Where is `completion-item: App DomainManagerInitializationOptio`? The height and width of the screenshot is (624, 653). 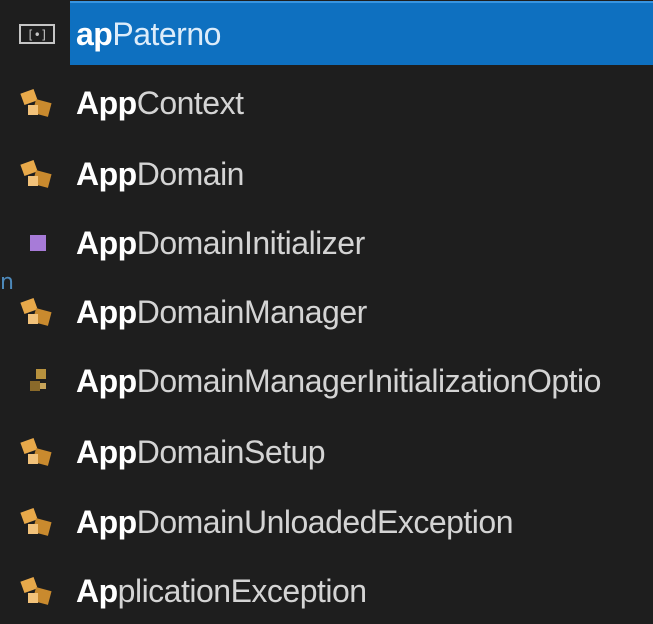
completion-item: App DomainManagerInitializationOptio is located at coordinates (326, 381).